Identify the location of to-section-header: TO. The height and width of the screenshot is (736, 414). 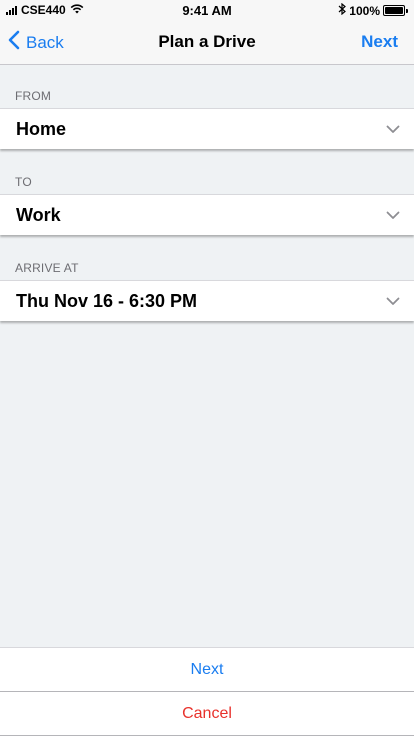
(23, 182).